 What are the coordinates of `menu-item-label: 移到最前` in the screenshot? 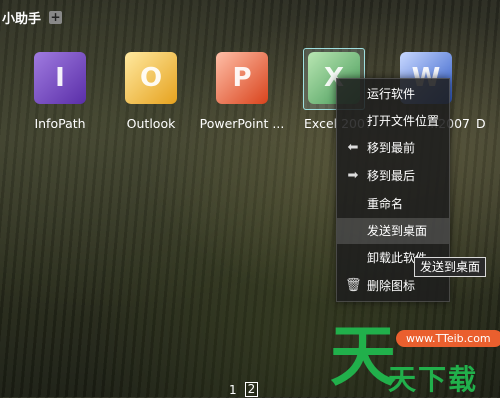 It's located at (391, 148).